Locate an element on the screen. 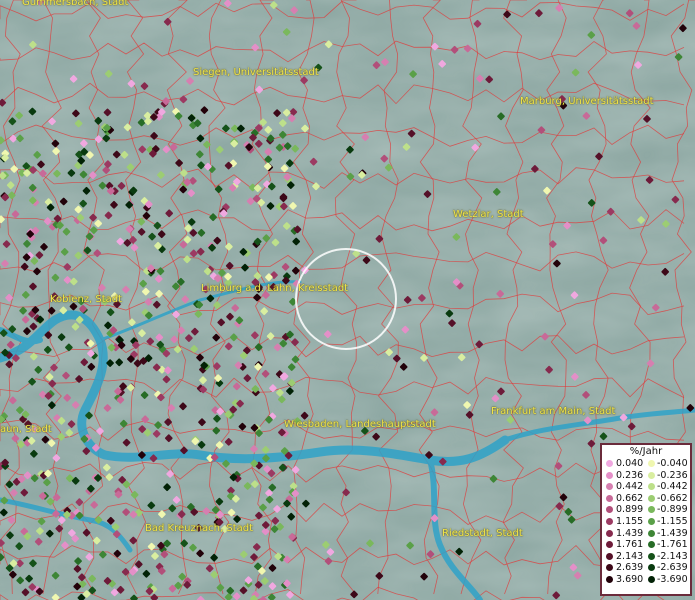 Image resolution: width=695 pixels, height=600 pixels. legend-value-positive: 0.662 is located at coordinates (630, 498).